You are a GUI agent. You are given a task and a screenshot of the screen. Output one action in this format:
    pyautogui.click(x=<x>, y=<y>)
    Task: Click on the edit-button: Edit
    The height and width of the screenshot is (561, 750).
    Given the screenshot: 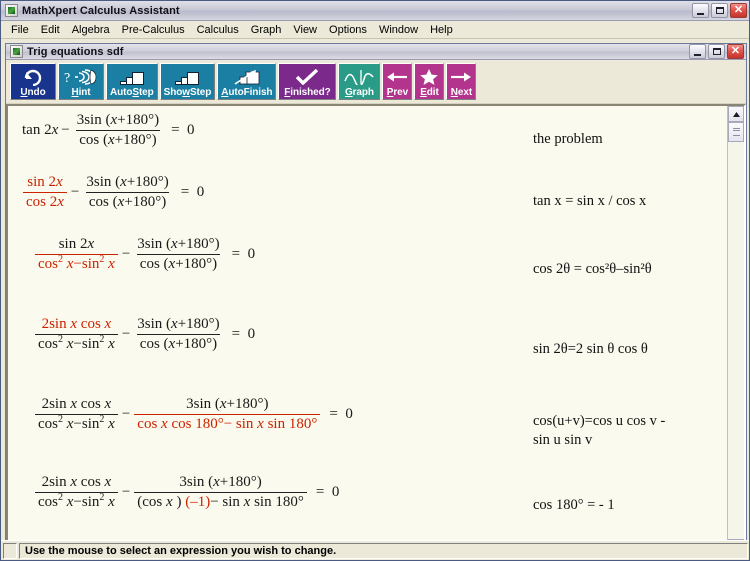 What is the action you would take?
    pyautogui.click(x=429, y=81)
    